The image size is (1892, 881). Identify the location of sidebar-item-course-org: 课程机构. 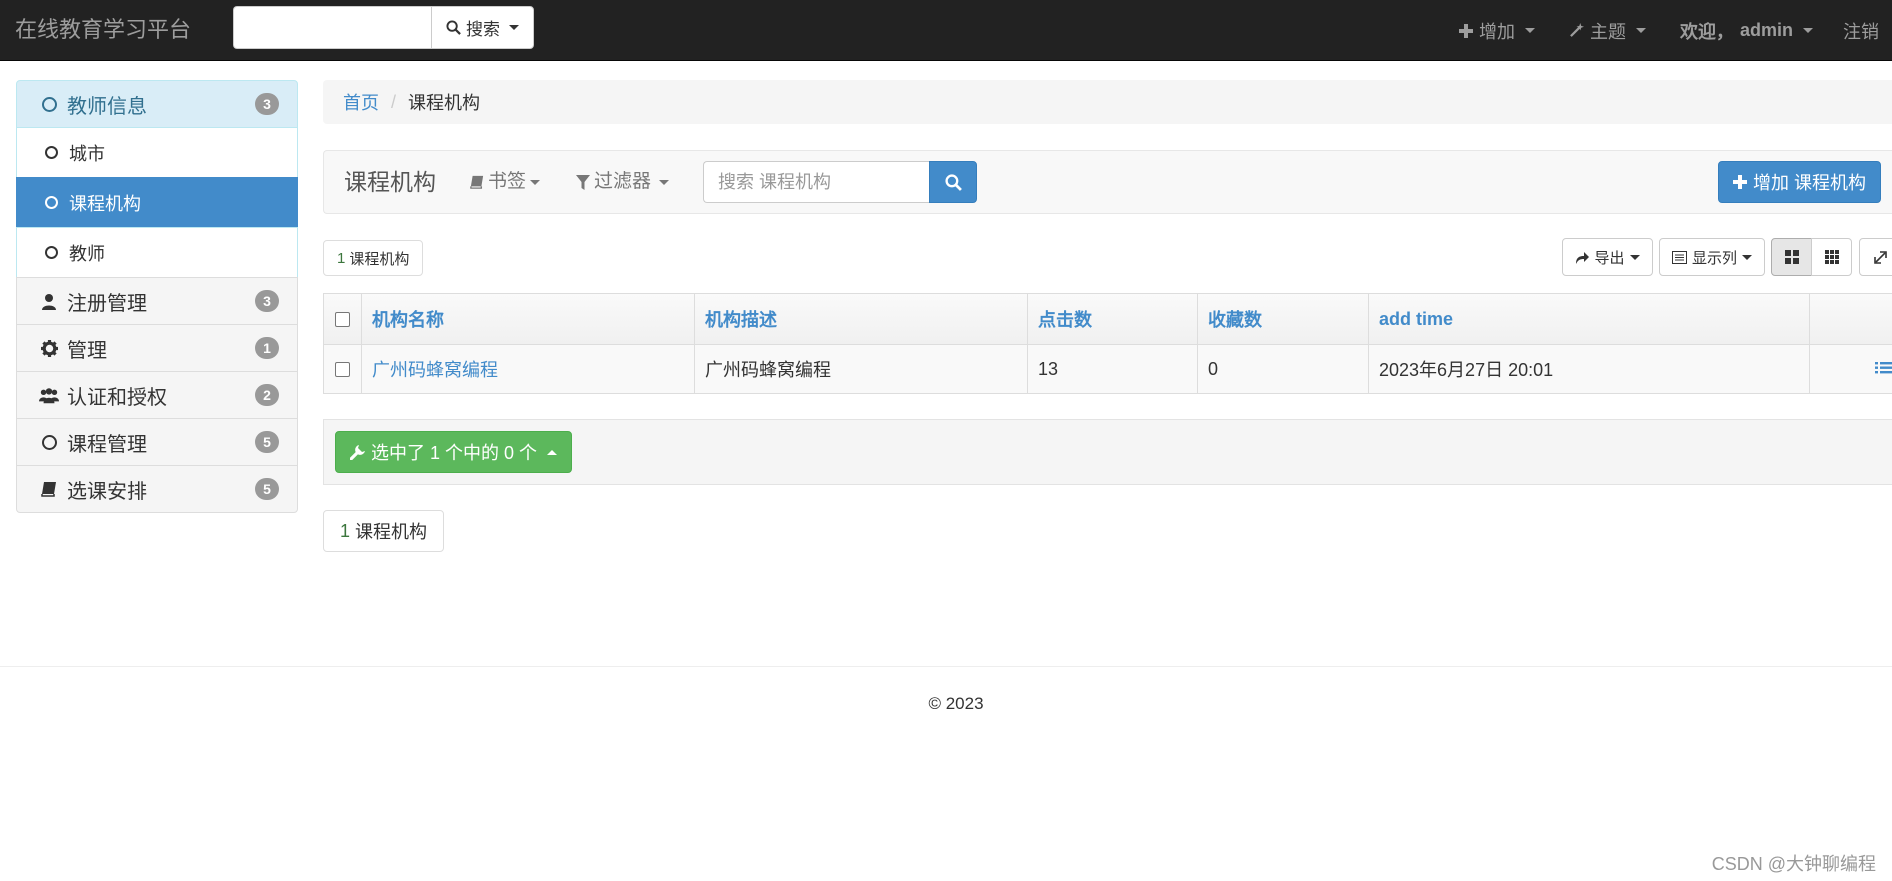
(157, 202).